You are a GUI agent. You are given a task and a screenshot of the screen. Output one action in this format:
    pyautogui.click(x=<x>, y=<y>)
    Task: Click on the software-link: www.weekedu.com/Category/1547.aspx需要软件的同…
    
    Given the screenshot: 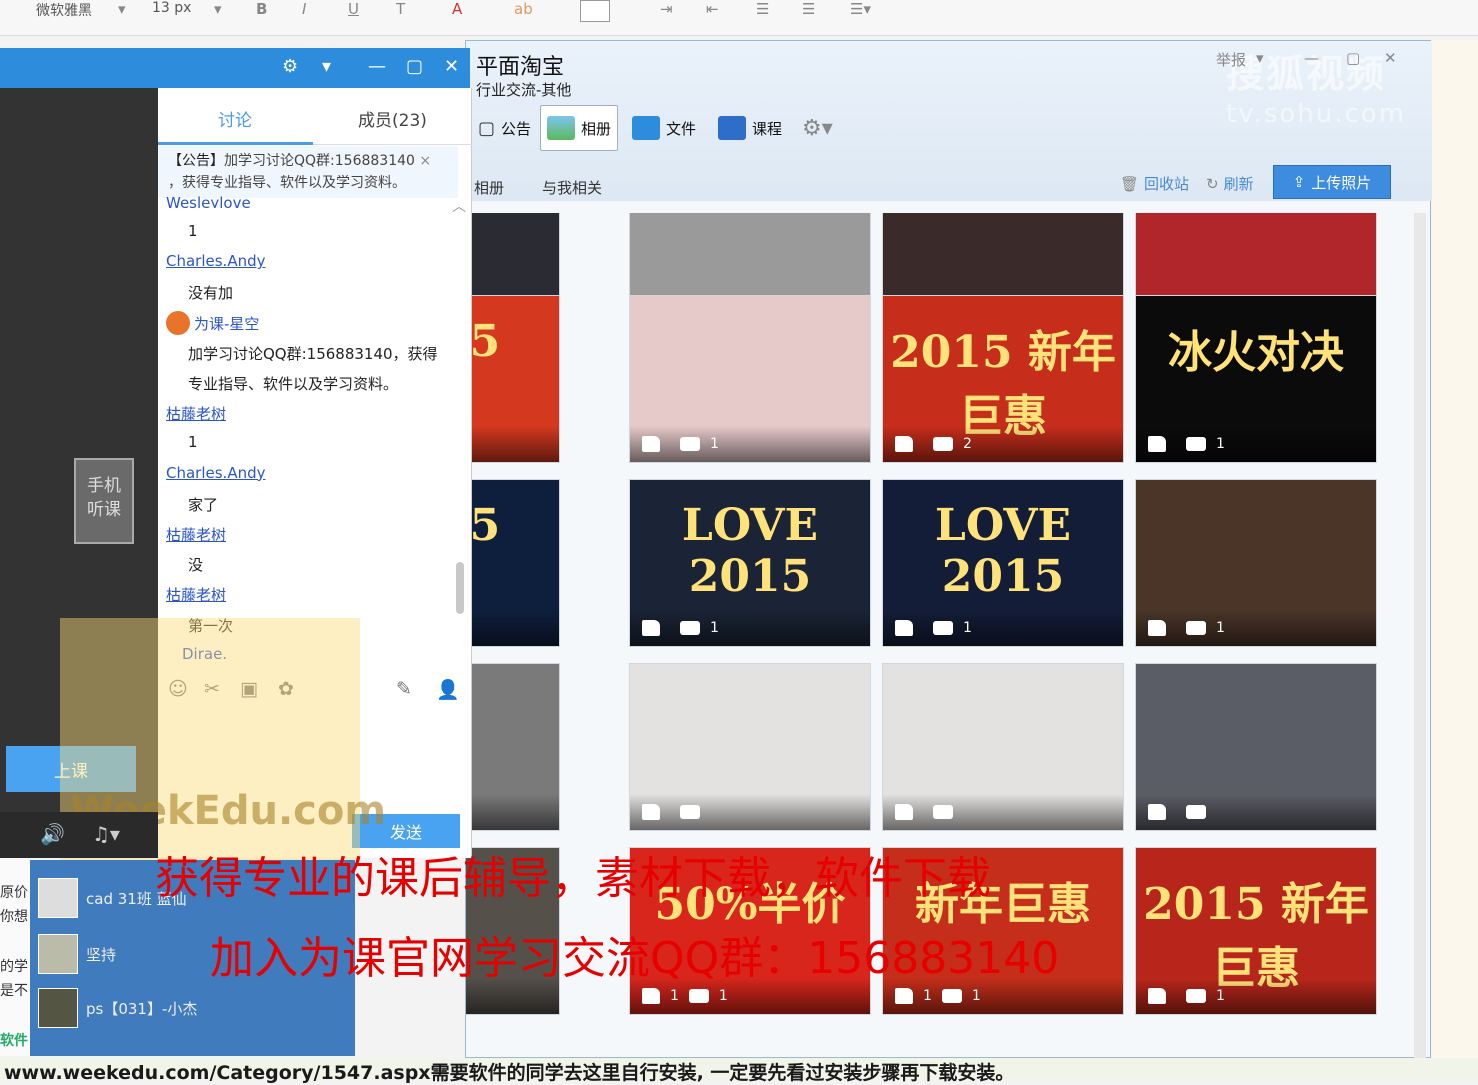 What is the action you would take?
    pyautogui.click(x=509, y=1071)
    